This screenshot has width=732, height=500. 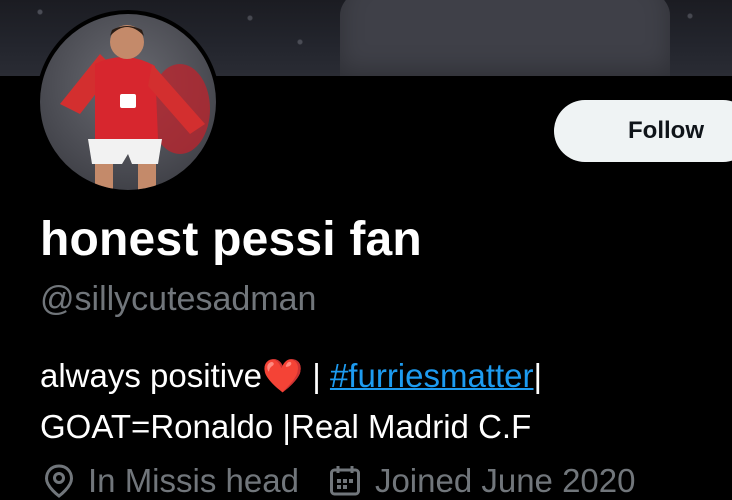 I want to click on profile-joined: Joined June 2020, so click(x=482, y=481).